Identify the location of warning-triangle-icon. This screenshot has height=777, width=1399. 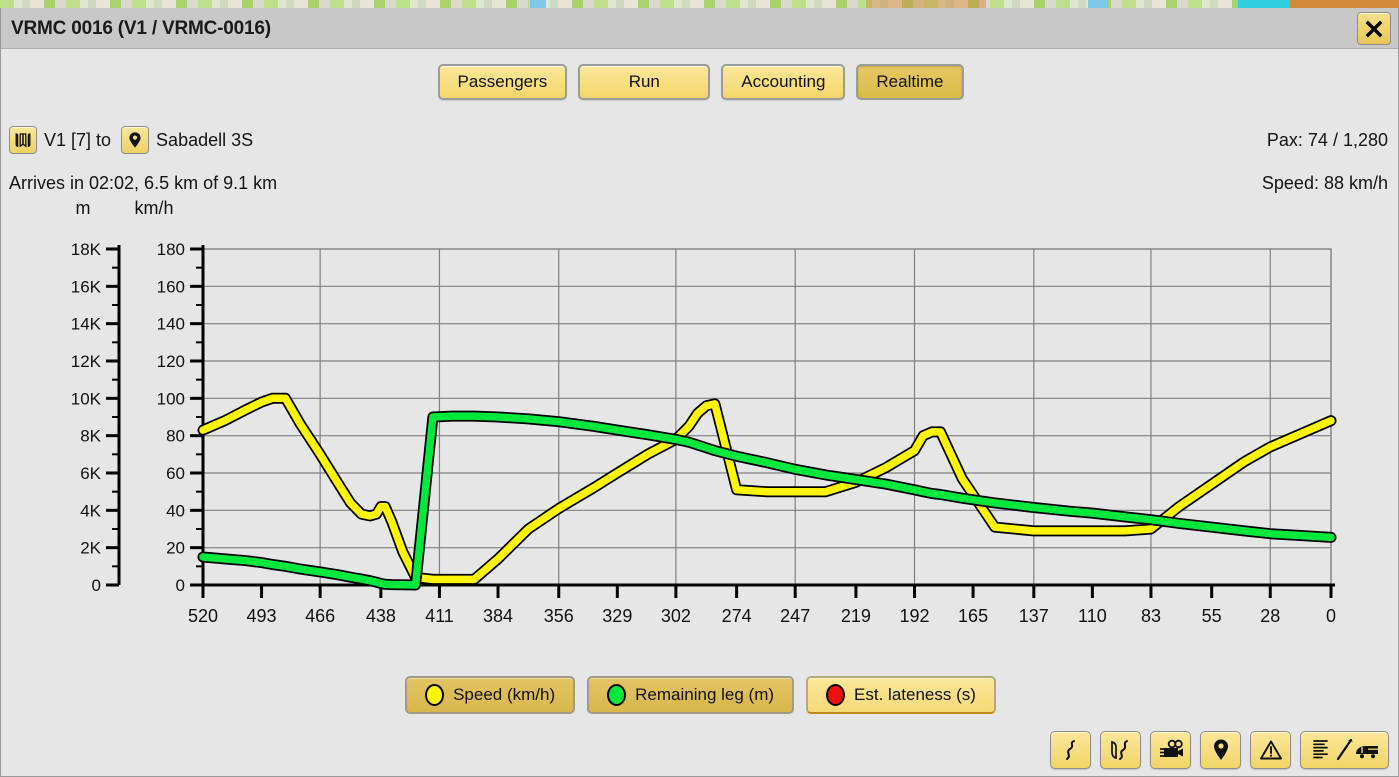
(1270, 750).